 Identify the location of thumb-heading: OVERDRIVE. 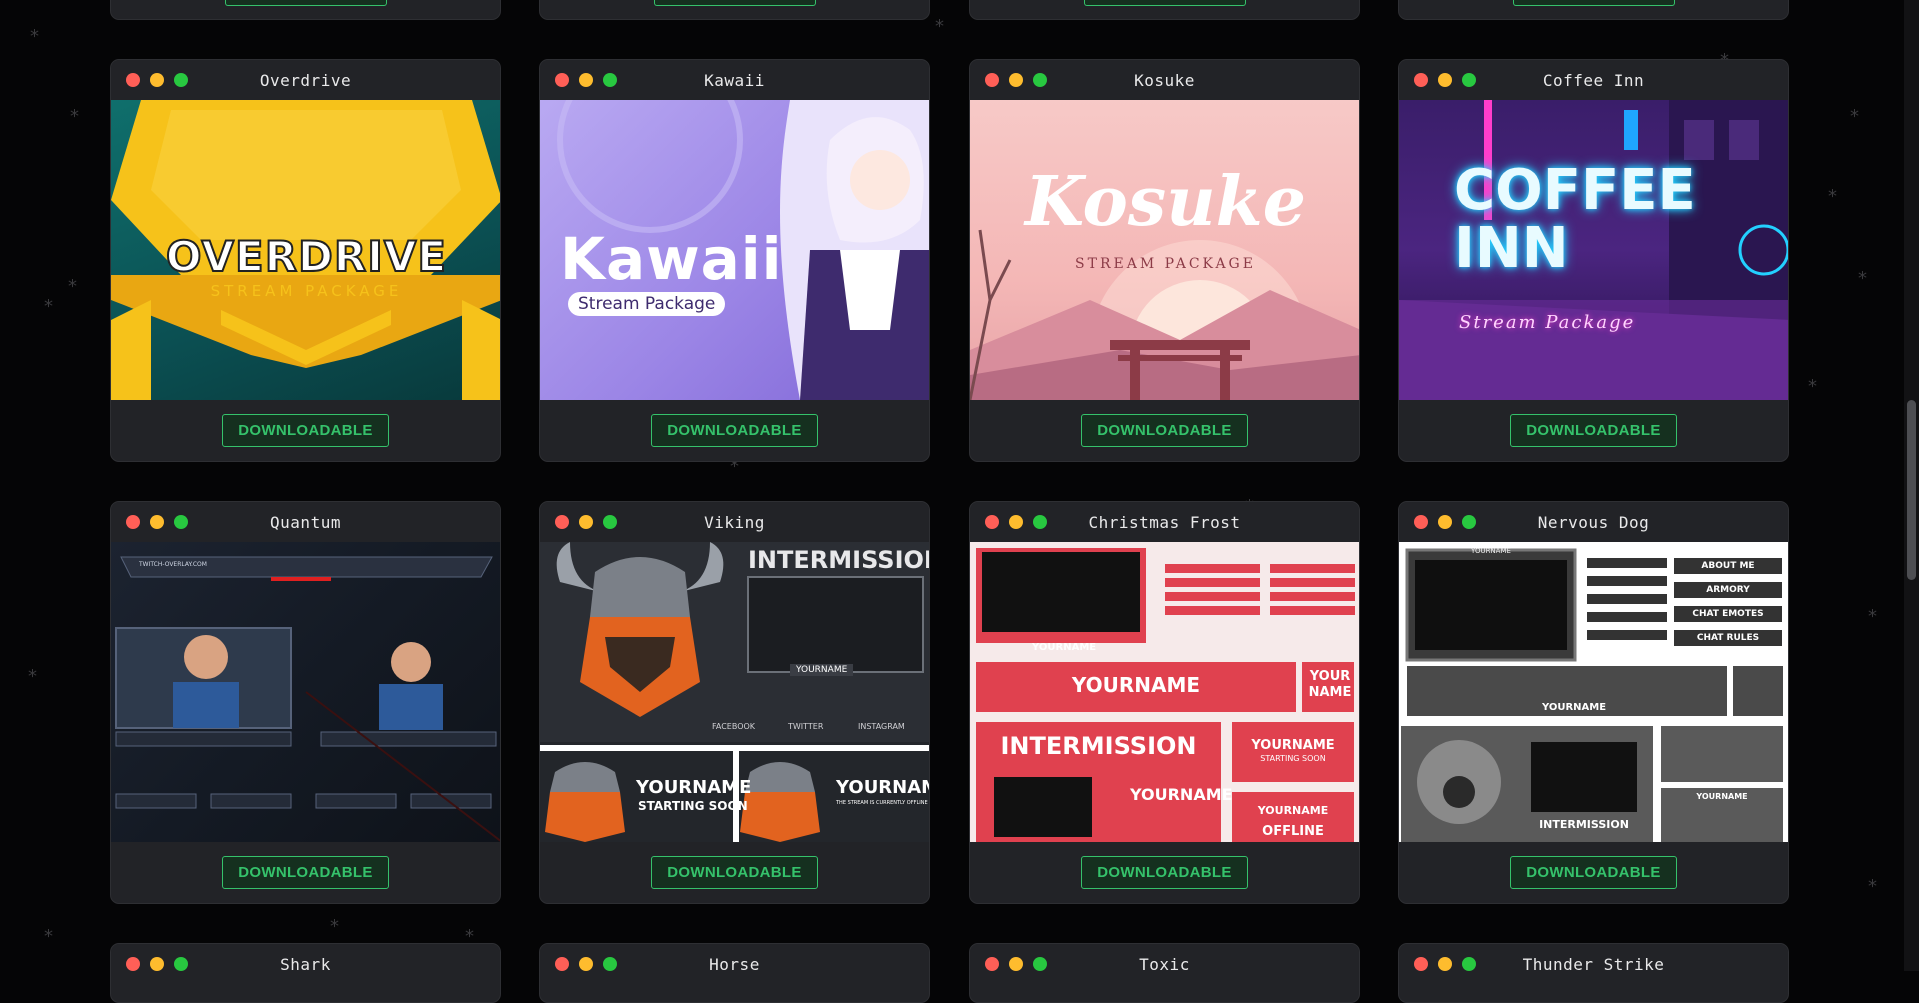
(306, 256).